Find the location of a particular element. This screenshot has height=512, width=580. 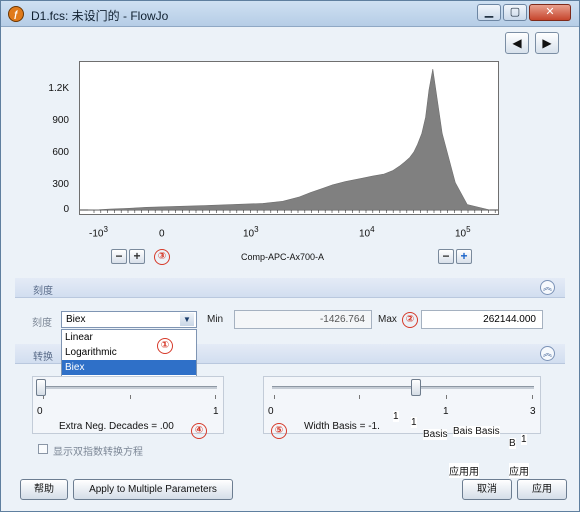

x-axis-title: Comp-APC-Ax700-A is located at coordinates (283, 257).